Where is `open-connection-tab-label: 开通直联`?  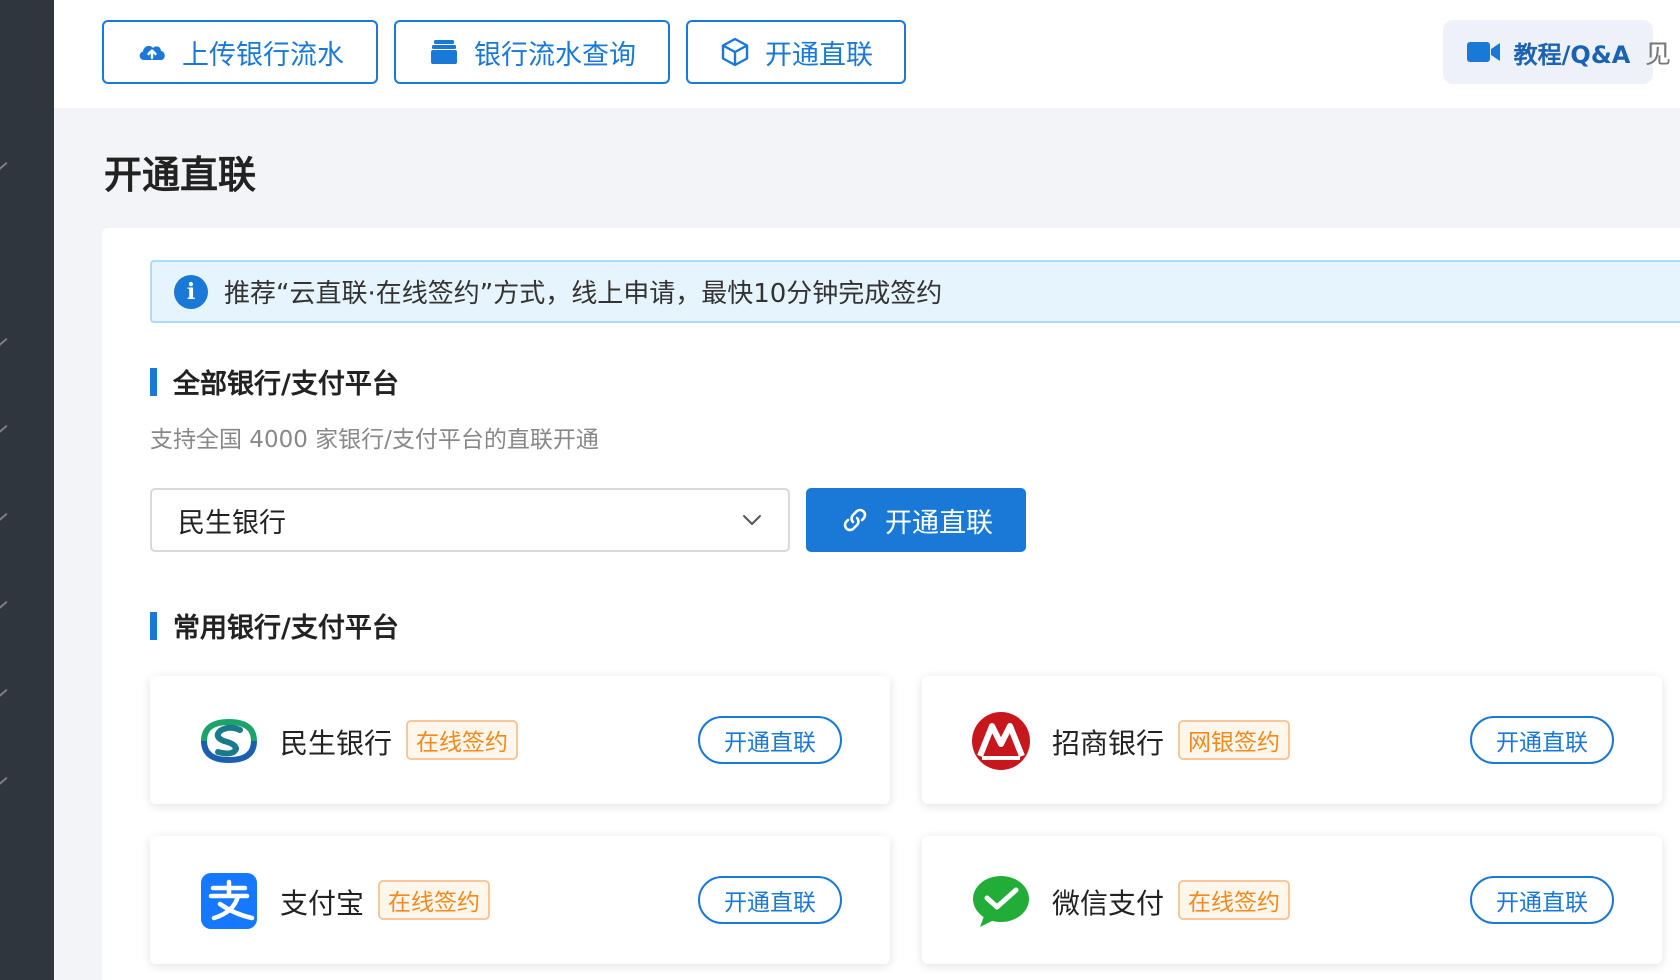
open-connection-tab-label: 开通直联 is located at coordinates (819, 55).